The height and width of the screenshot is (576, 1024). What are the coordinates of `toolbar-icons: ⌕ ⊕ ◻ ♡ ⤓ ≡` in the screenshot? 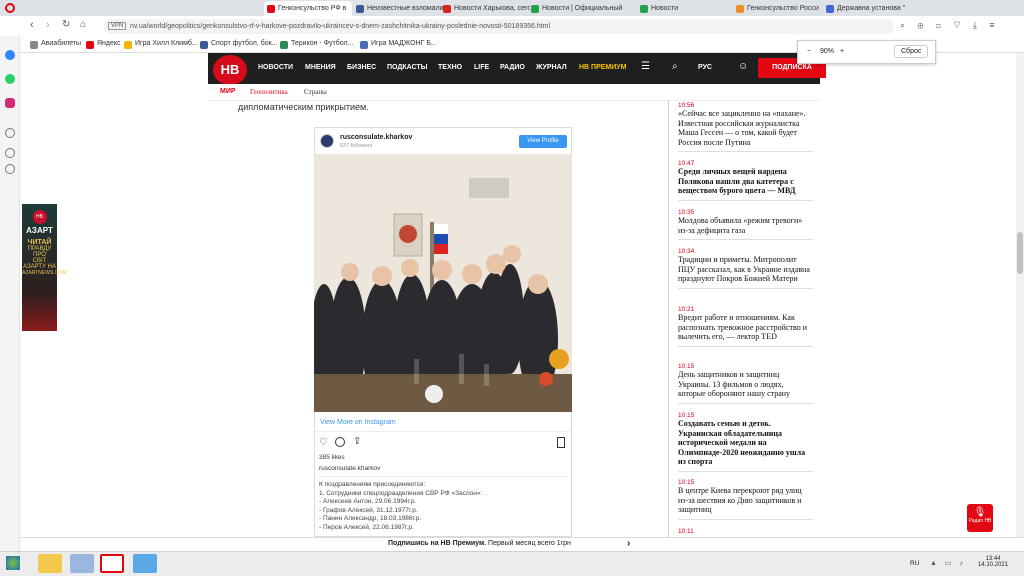 It's located at (950, 25).